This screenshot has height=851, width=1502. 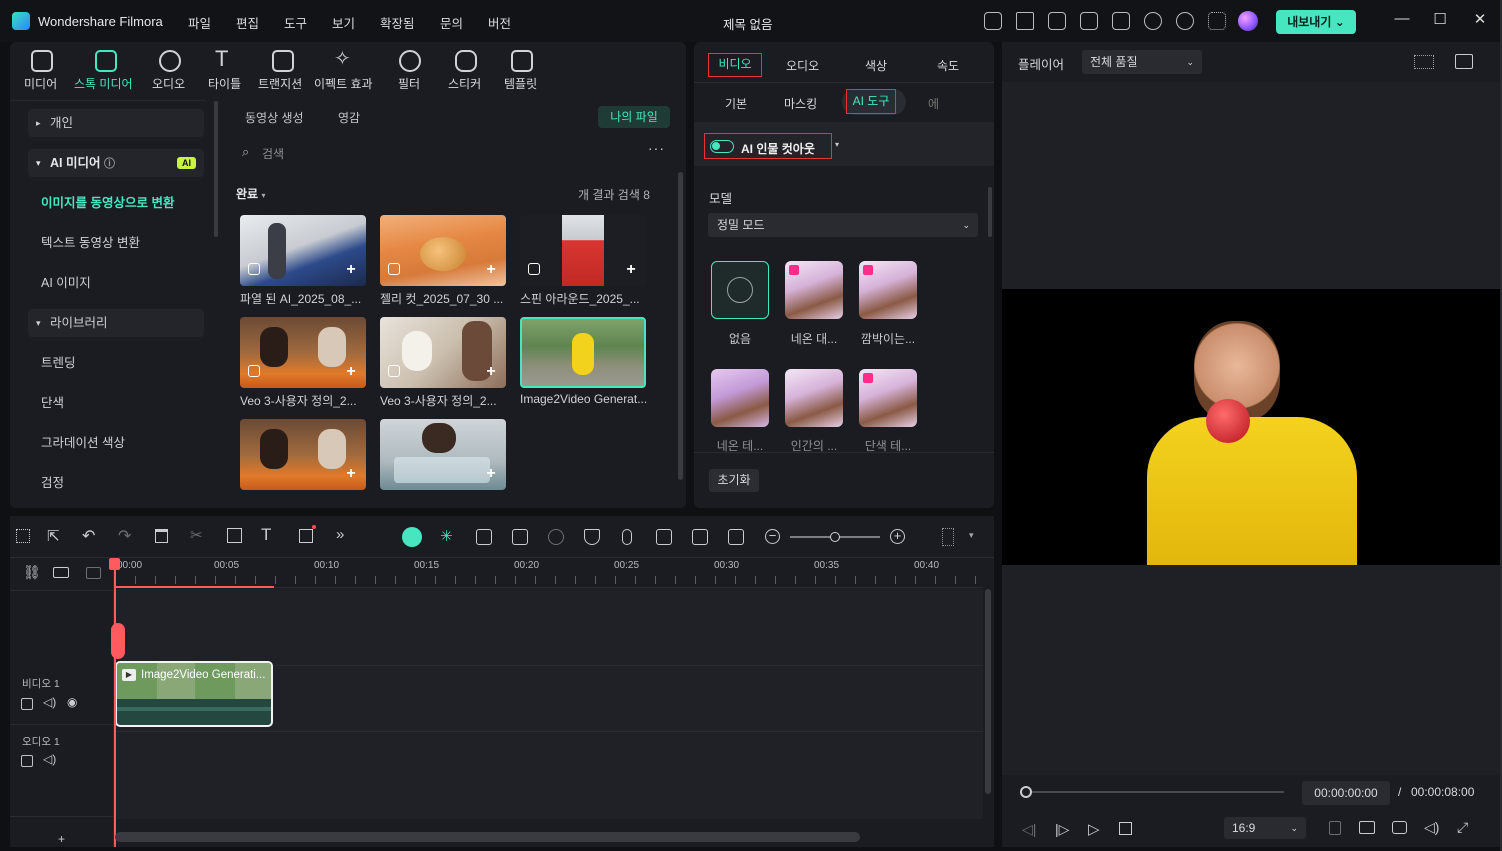 I want to click on tool-templates: 템플릿, so click(x=520, y=83).